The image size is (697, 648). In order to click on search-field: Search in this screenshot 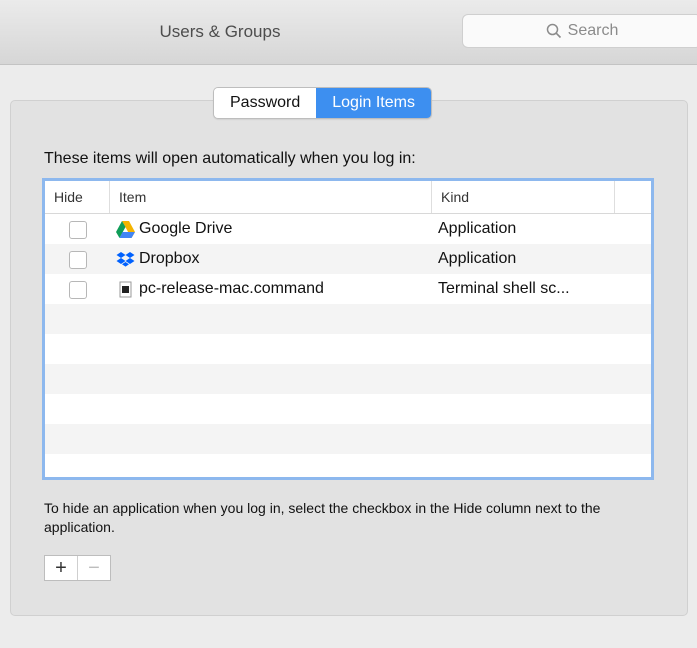, I will do `click(579, 31)`.